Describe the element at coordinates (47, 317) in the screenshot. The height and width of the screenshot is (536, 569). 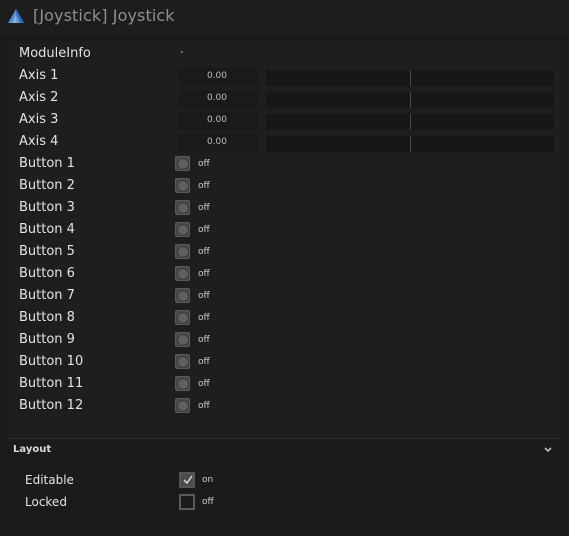
I see `button-label: Button 8` at that location.